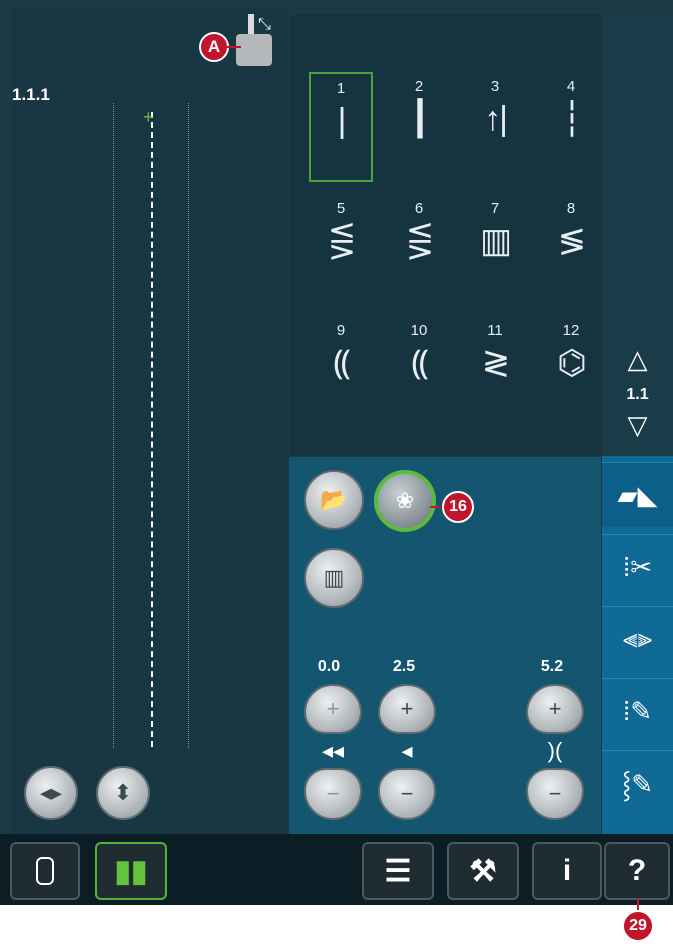  Describe the element at coordinates (404, 666) in the screenshot. I see `stitch-length-value: 2.5` at that location.